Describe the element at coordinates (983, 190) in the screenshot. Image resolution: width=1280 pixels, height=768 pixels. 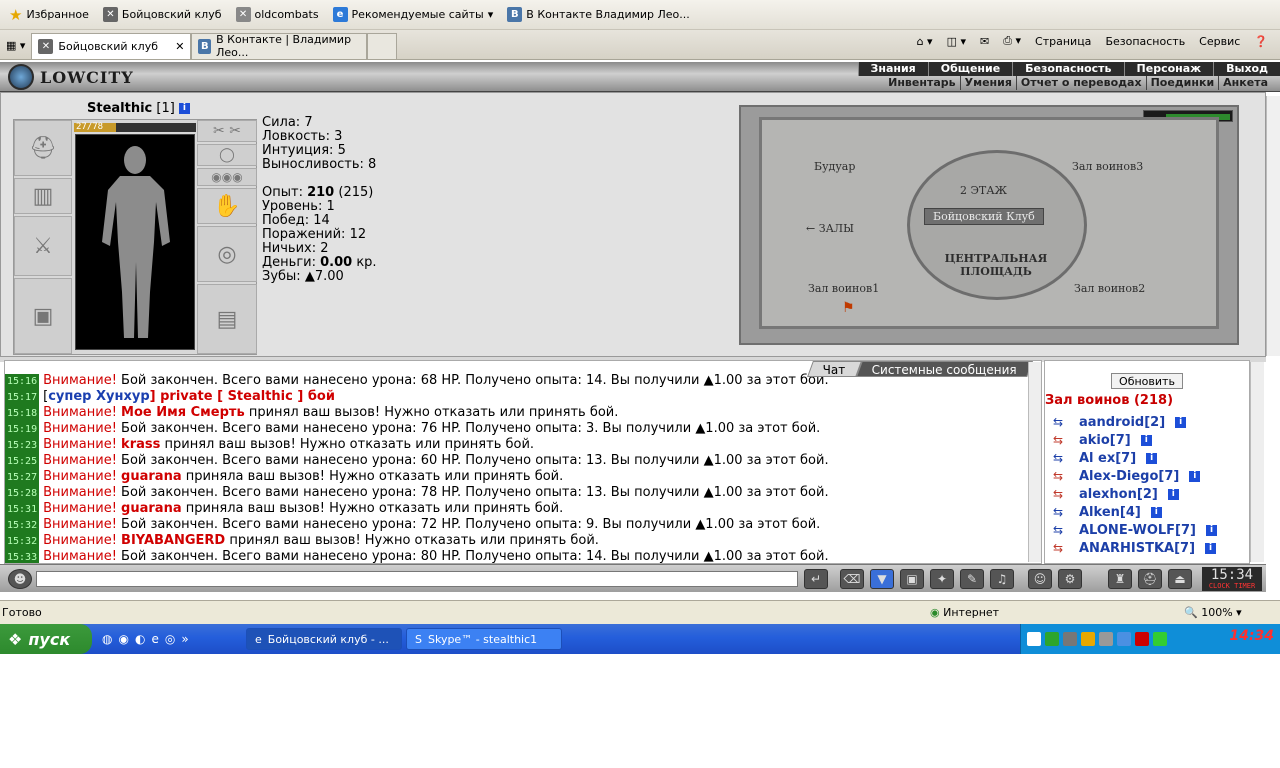
I see `map-link-floor2: 2 ЭТАЖ` at that location.